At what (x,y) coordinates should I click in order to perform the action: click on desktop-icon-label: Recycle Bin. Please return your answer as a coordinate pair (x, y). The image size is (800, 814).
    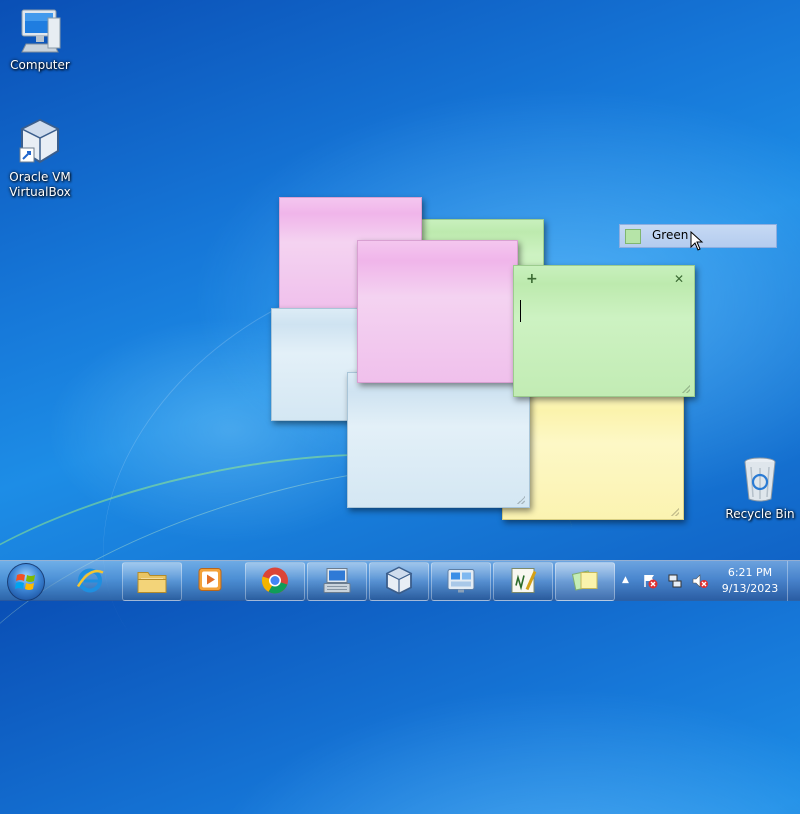
    Looking at the image, I should click on (760, 514).